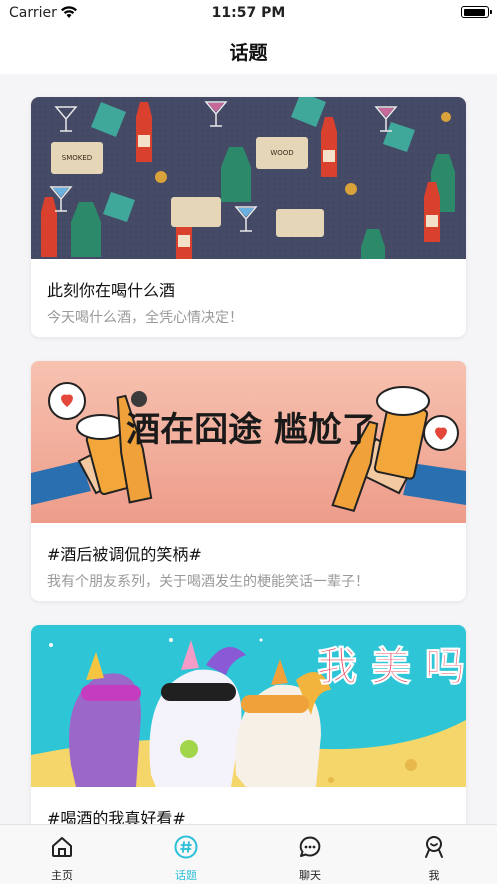 This screenshot has height=884, width=497. I want to click on topic-title: #酒后被调侃的笑柄#, so click(124, 554).